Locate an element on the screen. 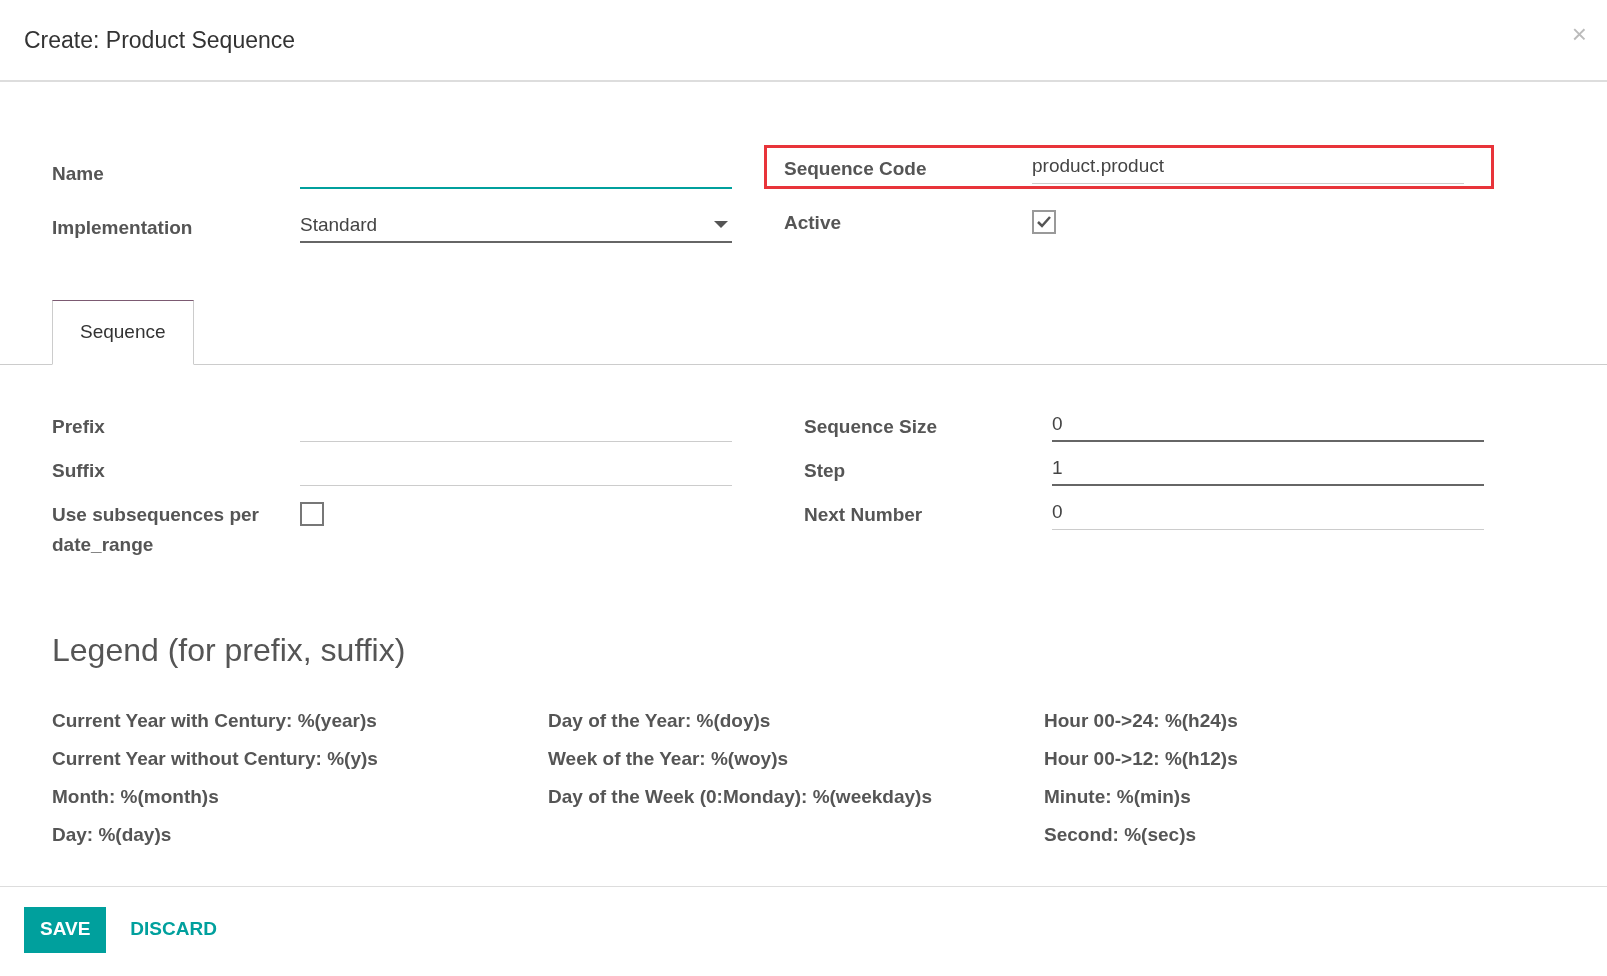  field-label: Implementation is located at coordinates (123, 228).